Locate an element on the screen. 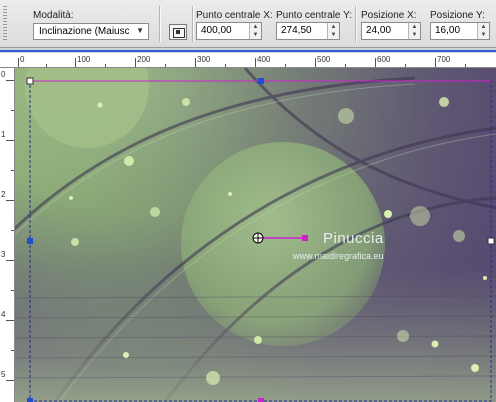 The width and height of the screenshot is (496, 402). center-y-label: Punto centrale Y: is located at coordinates (314, 15).